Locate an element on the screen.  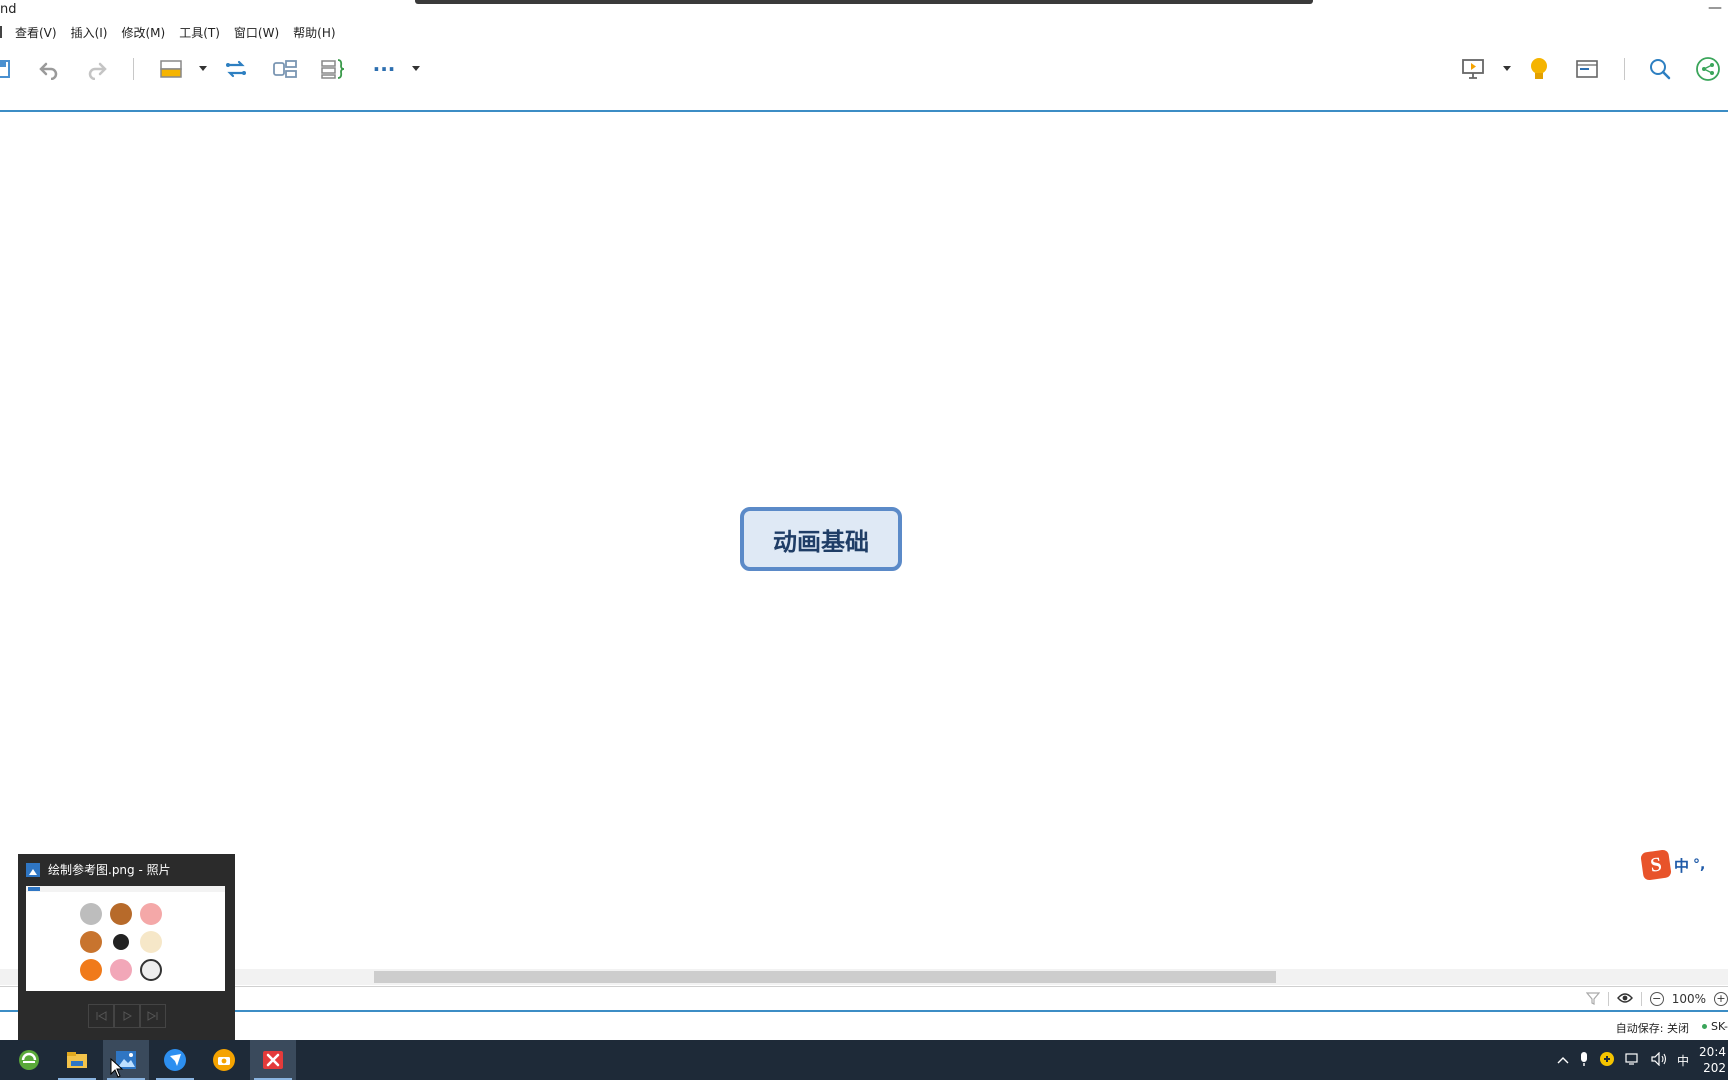
menu-edge is located at coordinates (1, 32).